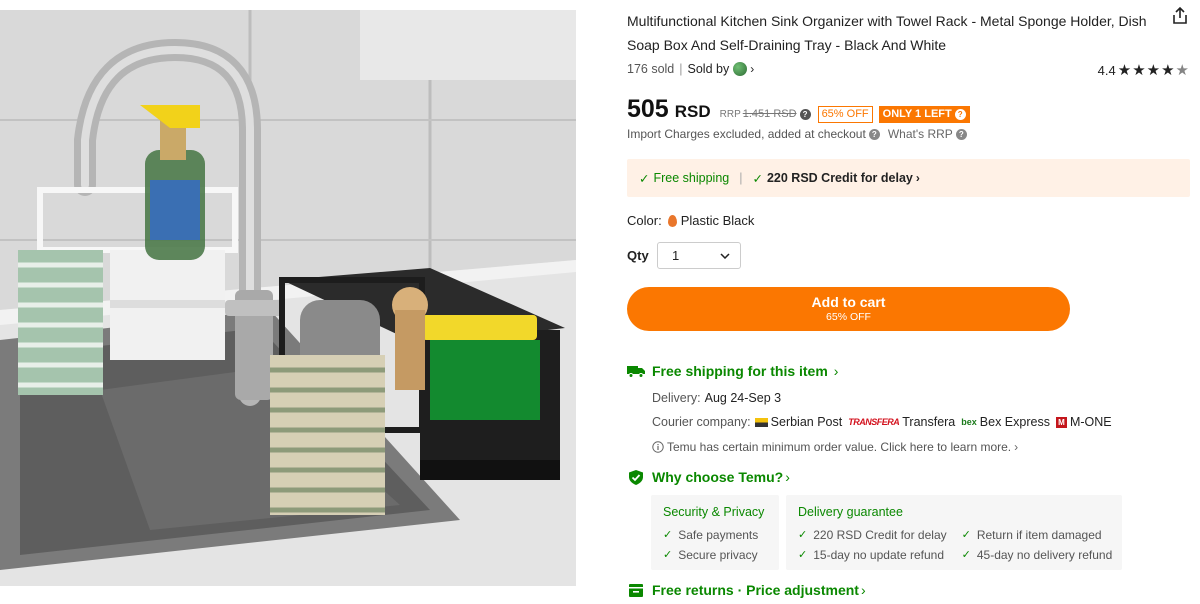 This screenshot has height=604, width=1200. What do you see at coordinates (920, 134) in the screenshot?
I see `whats-rrp-link: What's RRP` at bounding box center [920, 134].